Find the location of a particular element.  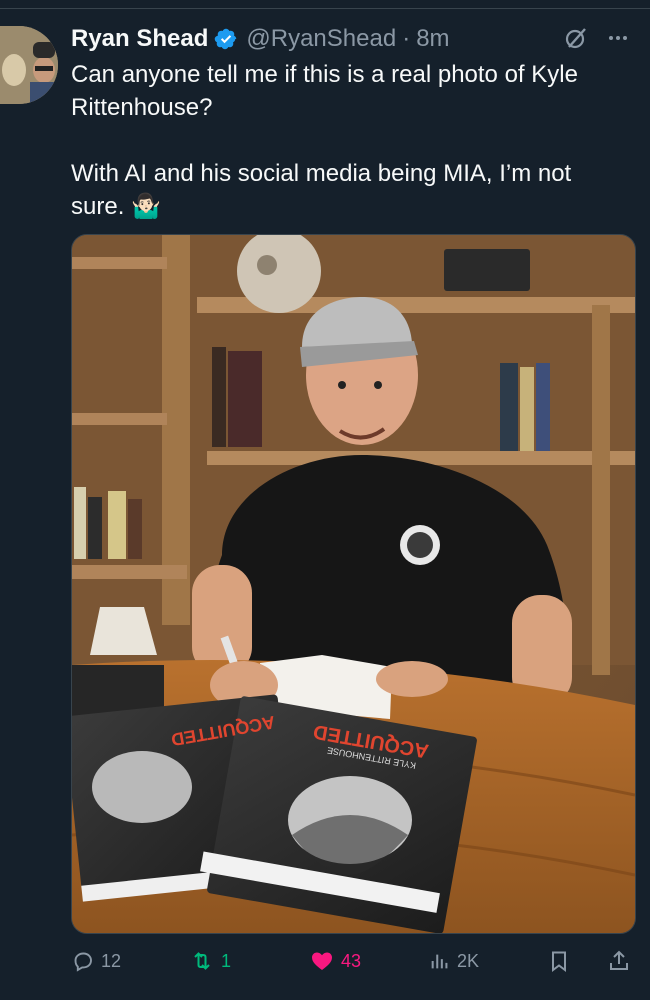

share-icon is located at coordinates (619, 961).